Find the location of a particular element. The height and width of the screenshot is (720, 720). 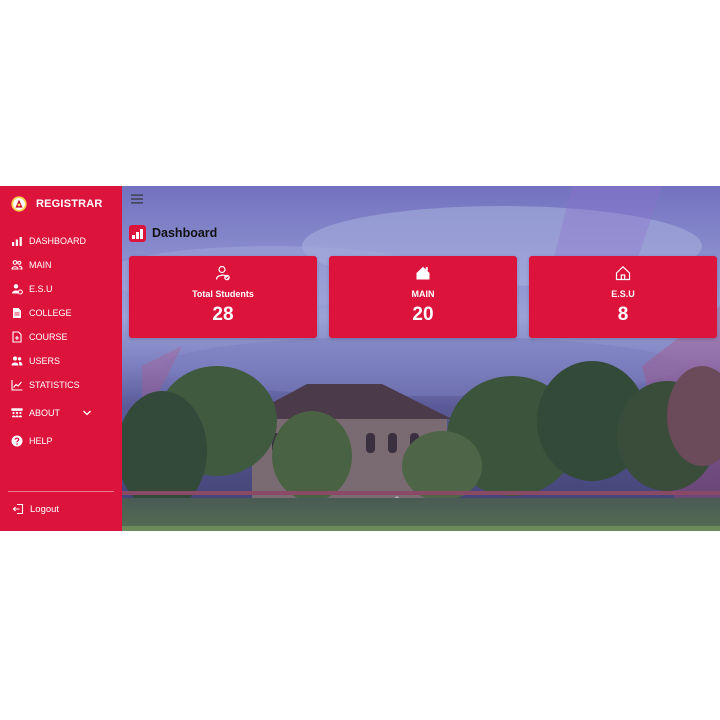

chevron-down-icon is located at coordinates (87, 413).